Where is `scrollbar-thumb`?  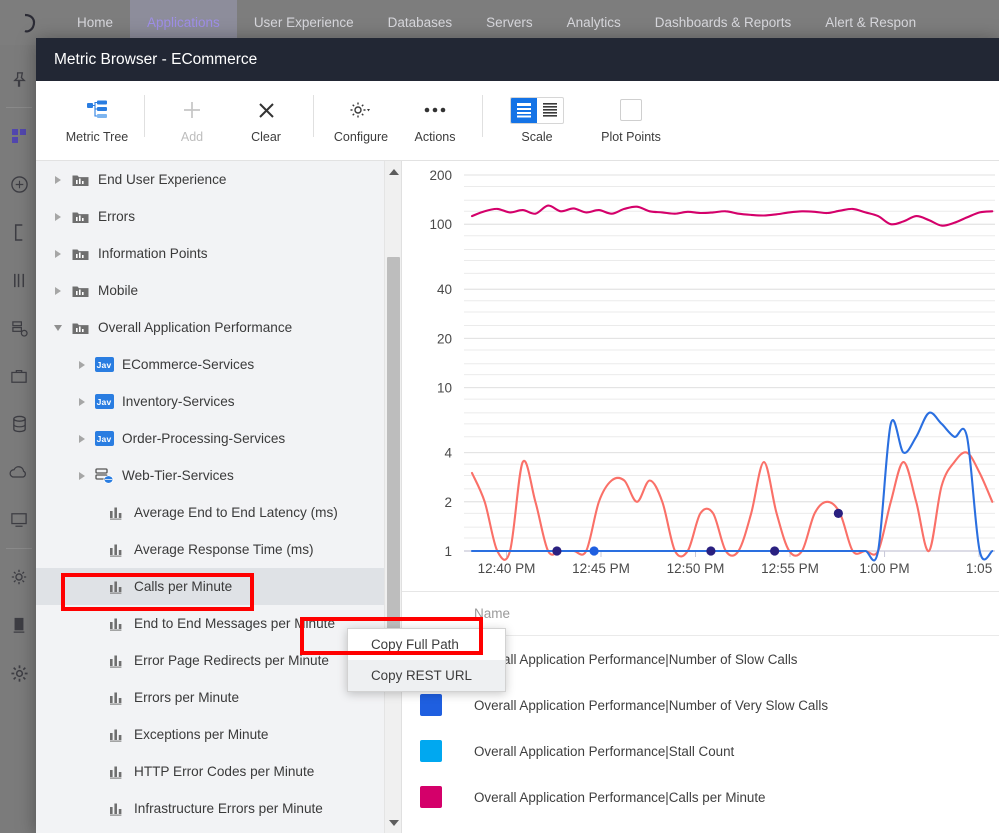
scrollbar-thumb is located at coordinates (393, 447).